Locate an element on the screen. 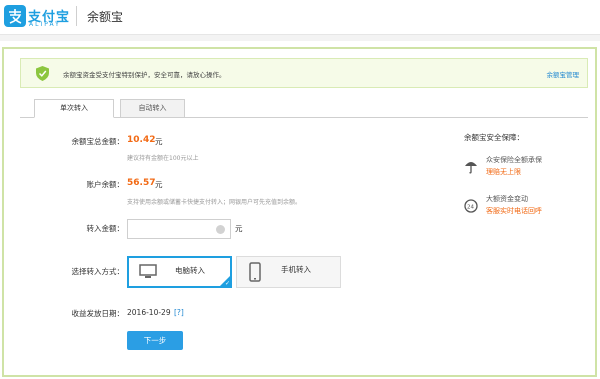 The height and width of the screenshot is (379, 600). transfer-amount-unit: 元 is located at coordinates (239, 228).